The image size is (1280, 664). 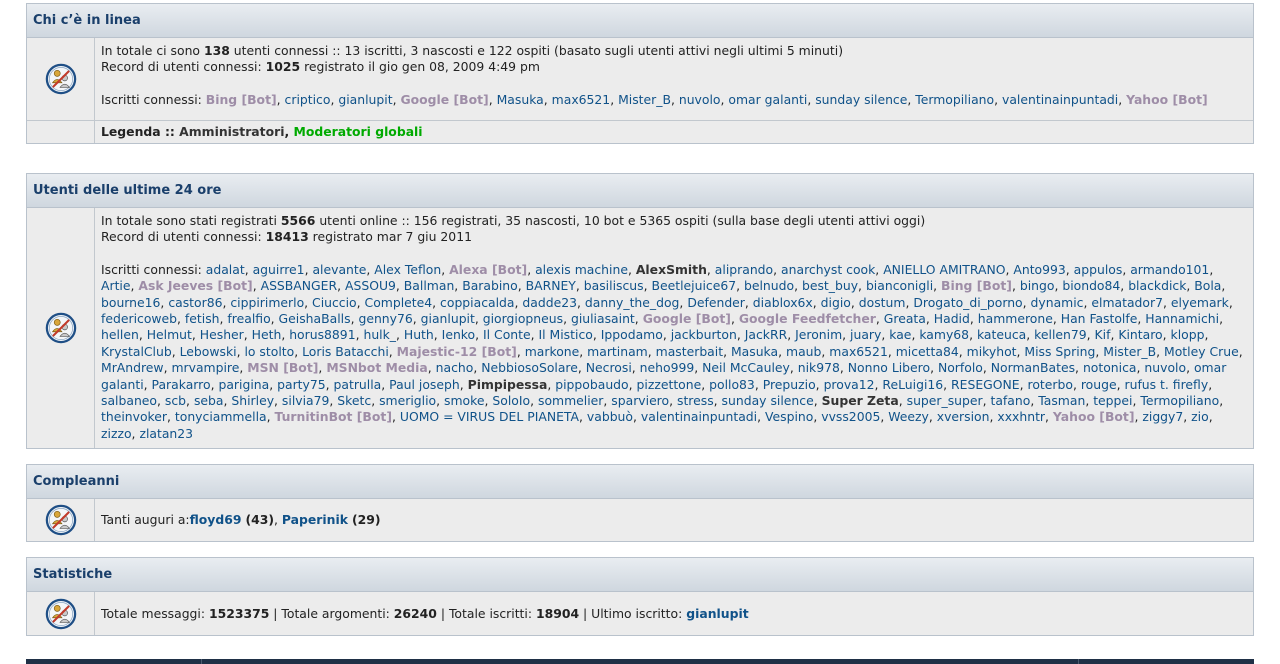 What do you see at coordinates (889, 367) in the screenshot?
I see `user-link: Nonno Libero` at bounding box center [889, 367].